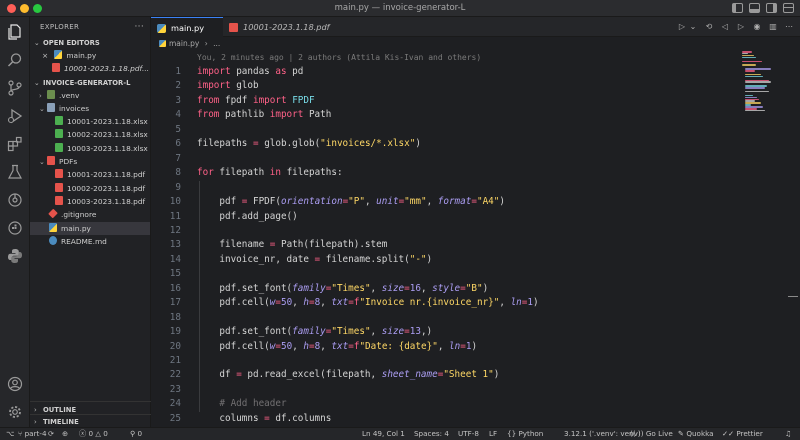 This screenshot has height=440, width=800. Describe the element at coordinates (451, 72) in the screenshot. I see `code-line: 1 import pandas as pd` at that location.